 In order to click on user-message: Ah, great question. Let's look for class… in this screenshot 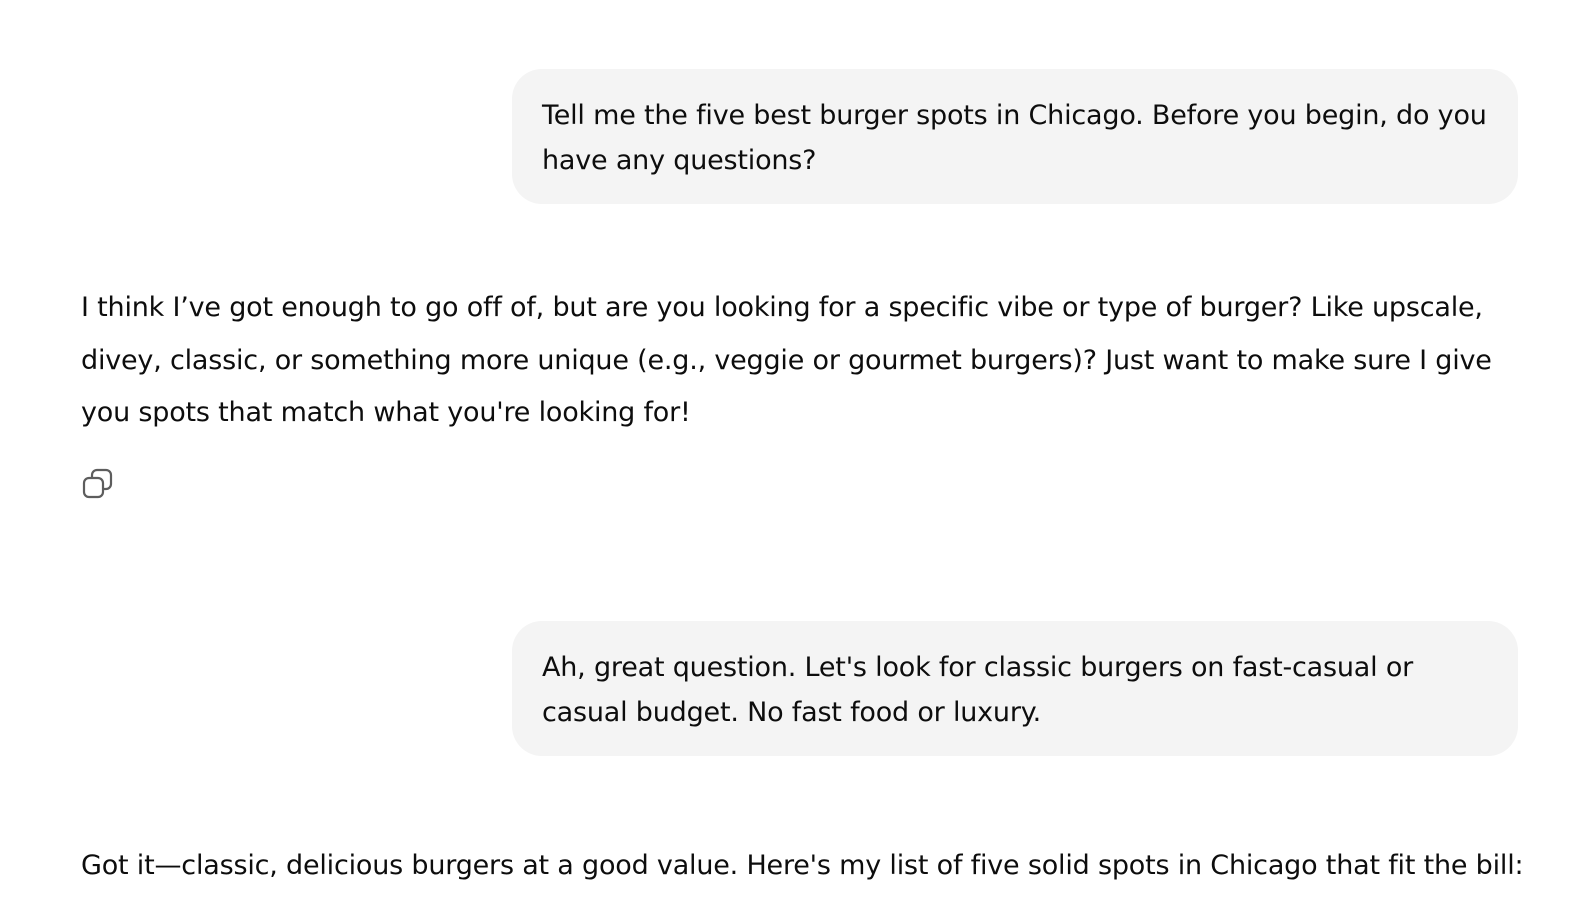, I will do `click(1015, 688)`.